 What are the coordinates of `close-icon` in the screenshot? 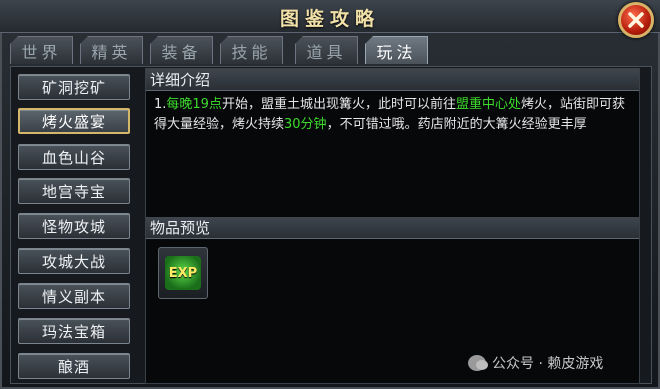 It's located at (636, 20).